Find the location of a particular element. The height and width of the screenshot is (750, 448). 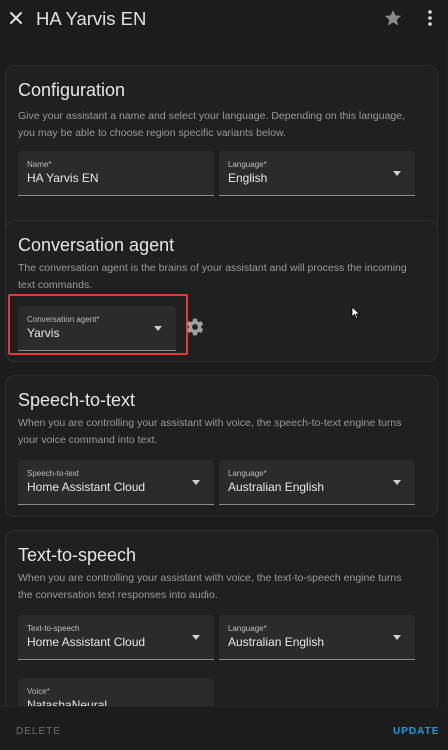

dialog-footer: DELETE UPDATE is located at coordinates (224, 728).